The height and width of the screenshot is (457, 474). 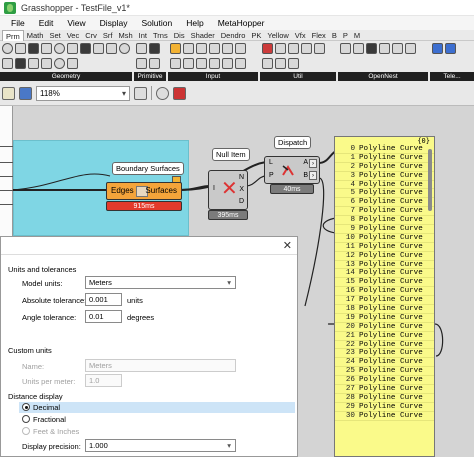 What do you see at coordinates (287, 245) in the screenshot?
I see `close-icon: ✕` at bounding box center [287, 245].